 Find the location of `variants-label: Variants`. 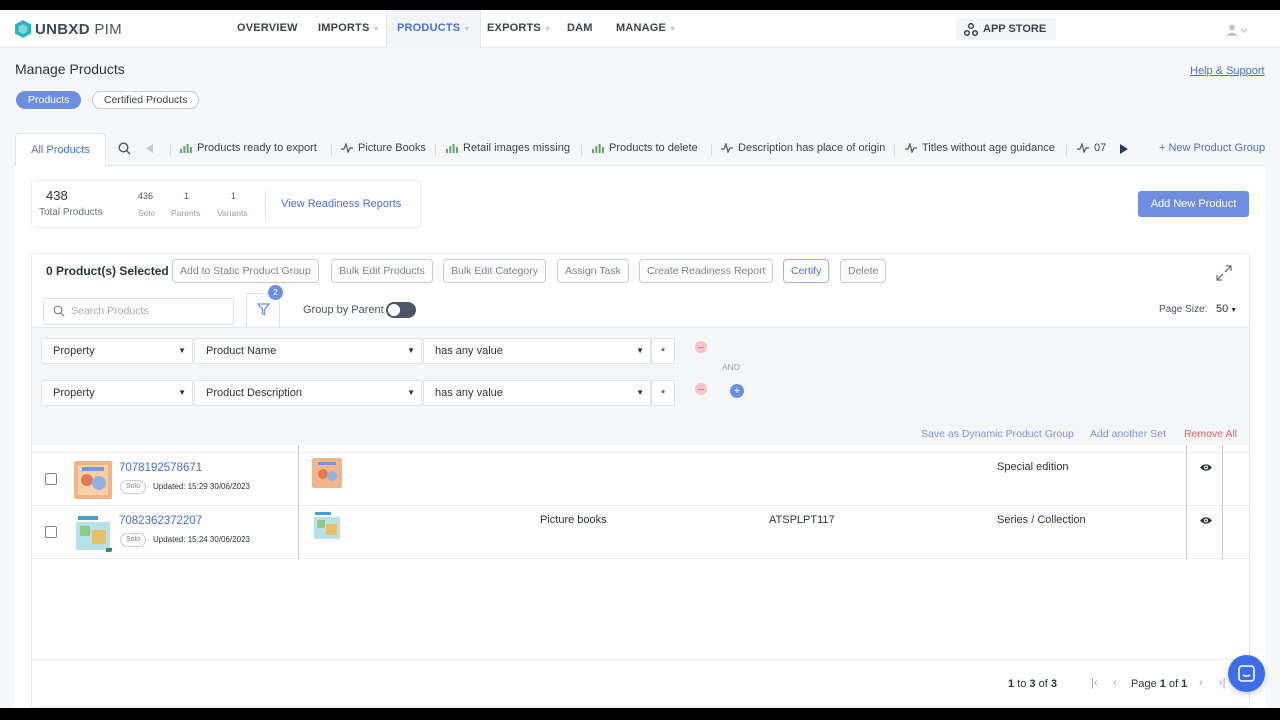

variants-label: Variants is located at coordinates (232, 213).